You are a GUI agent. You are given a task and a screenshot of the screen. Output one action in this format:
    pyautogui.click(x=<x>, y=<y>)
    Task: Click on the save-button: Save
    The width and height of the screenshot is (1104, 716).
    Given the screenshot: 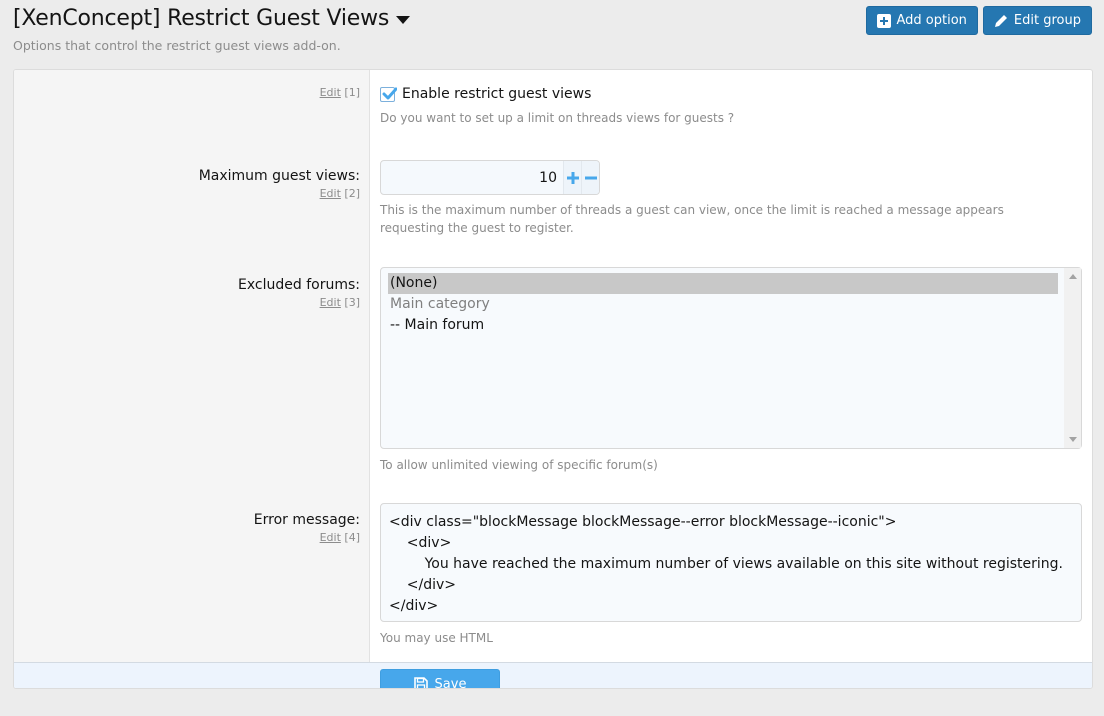 What is the action you would take?
    pyautogui.click(x=440, y=679)
    